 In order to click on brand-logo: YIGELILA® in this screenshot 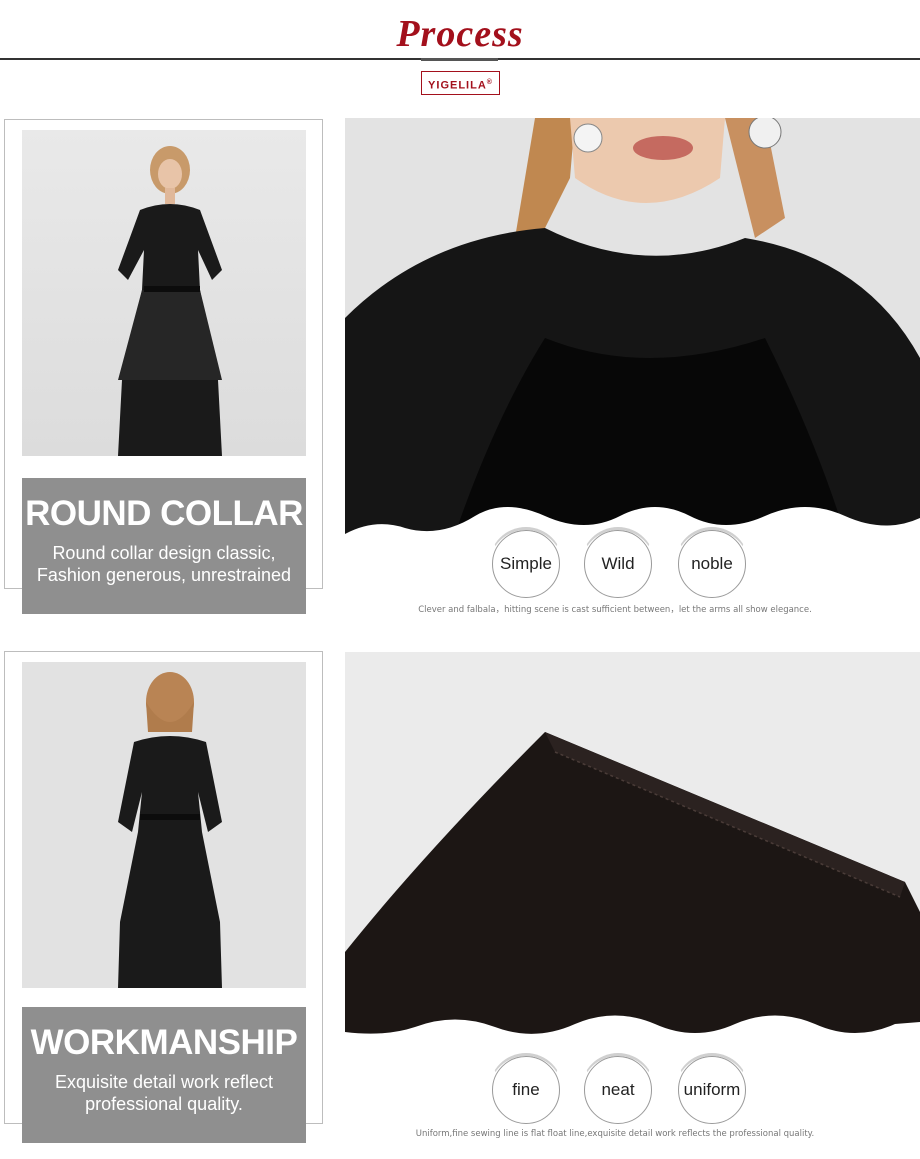, I will do `click(460, 83)`.